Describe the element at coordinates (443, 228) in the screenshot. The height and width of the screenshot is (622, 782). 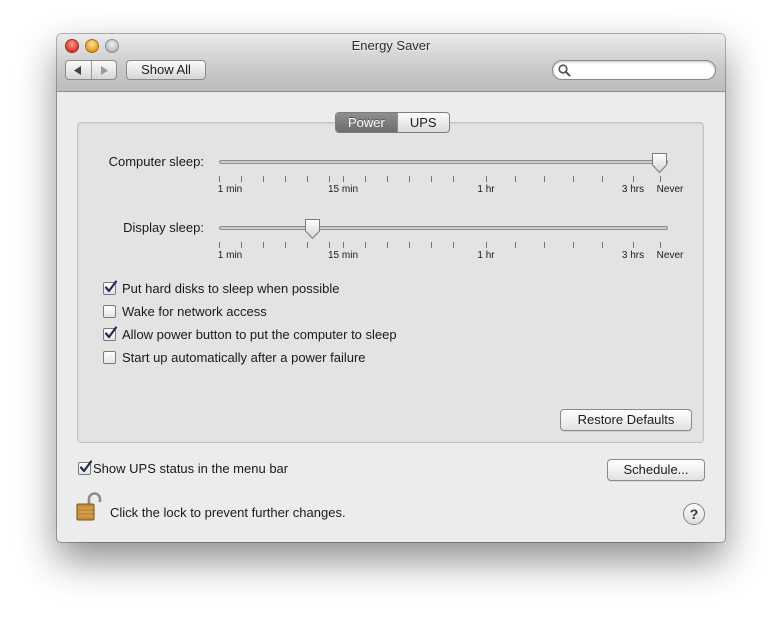
I see `display-sleep-slider-track` at that location.